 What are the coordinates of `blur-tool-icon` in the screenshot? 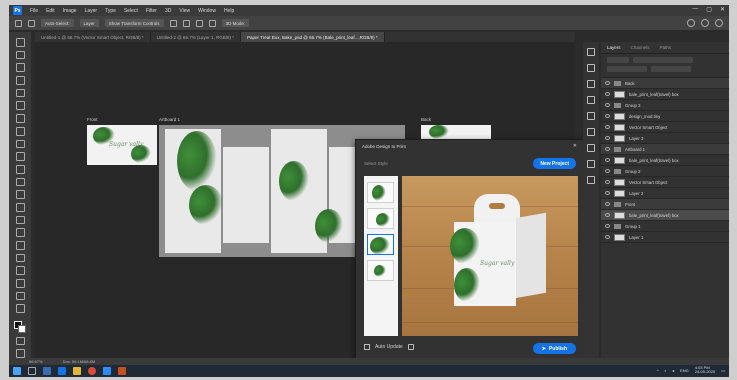 It's located at (20, 207).